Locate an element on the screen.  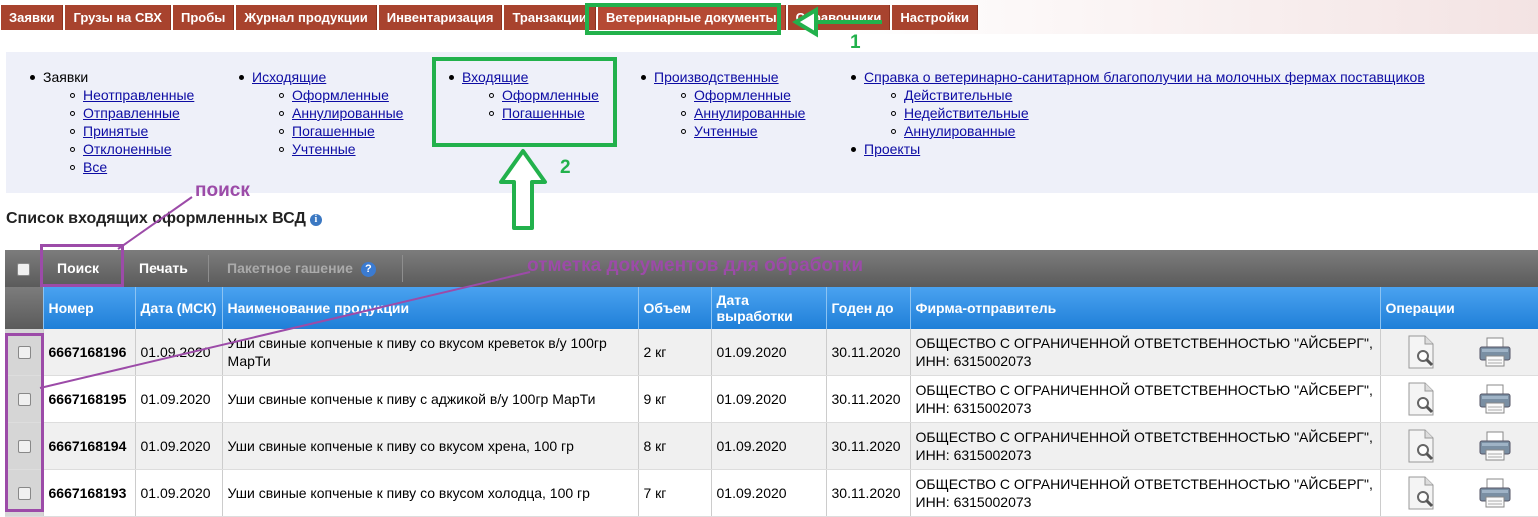
page-title: Список входящих оформленных ВСД i is located at coordinates (164, 219).